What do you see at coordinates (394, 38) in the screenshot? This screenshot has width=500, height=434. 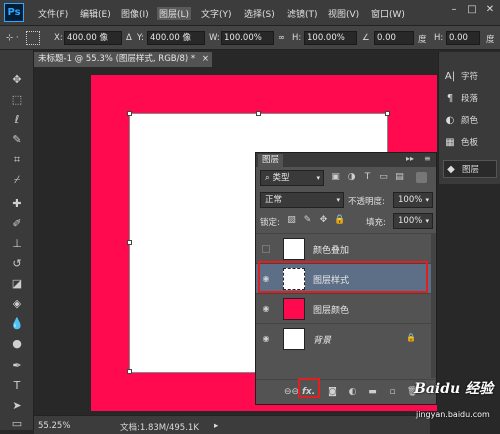 I see `angle-field: 0.00` at bounding box center [394, 38].